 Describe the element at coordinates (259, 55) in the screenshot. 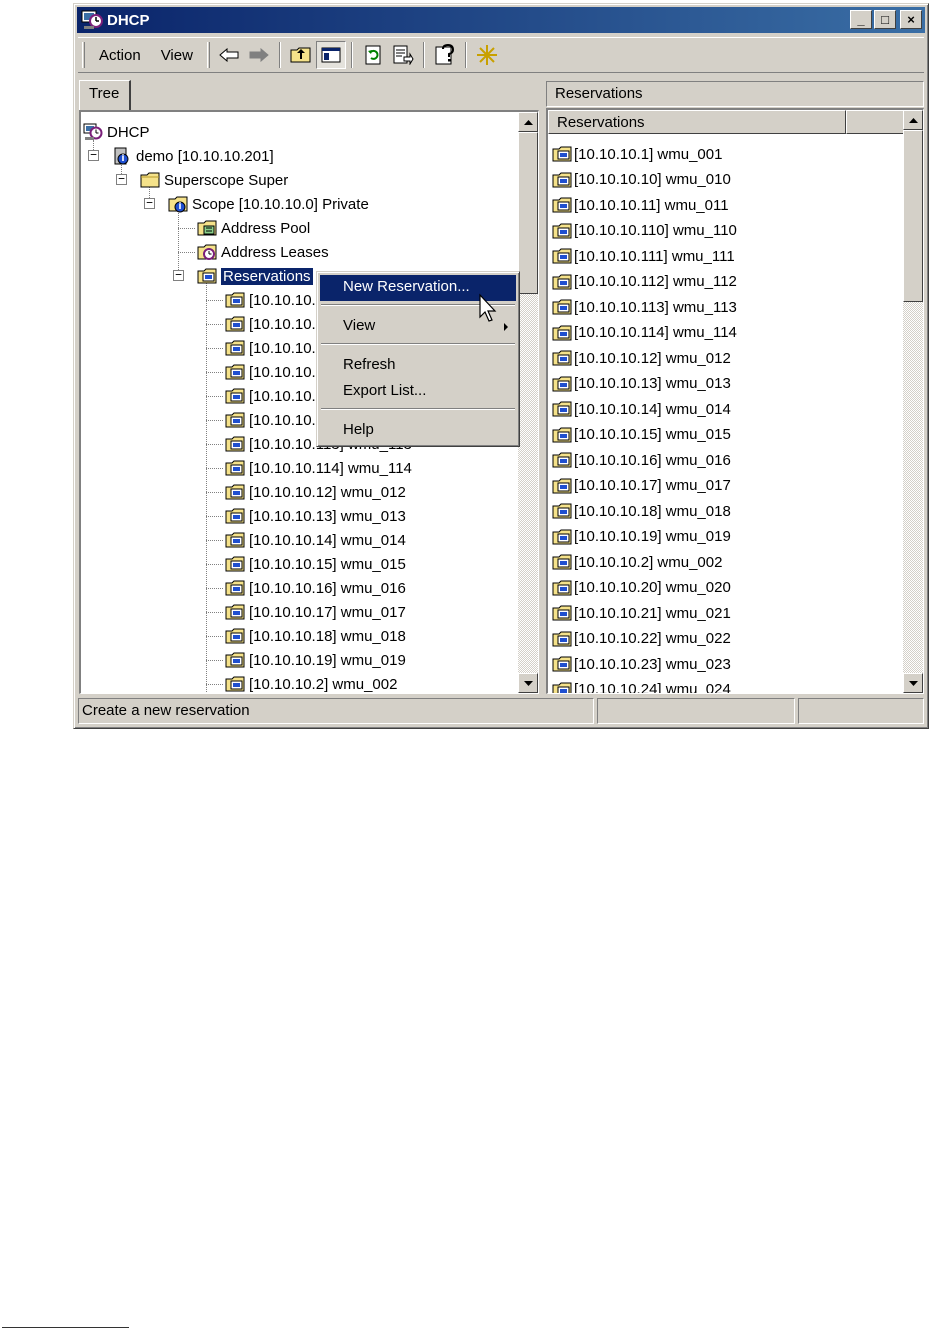

I see `forward-button` at that location.